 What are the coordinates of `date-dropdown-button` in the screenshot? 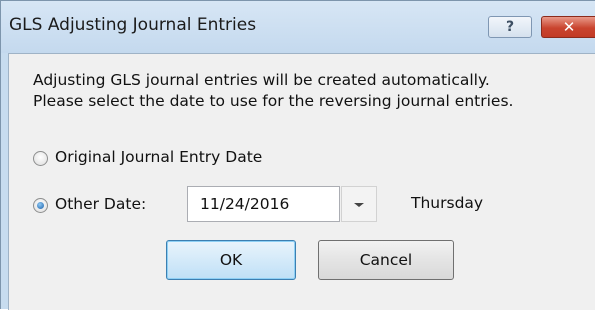 It's located at (359, 204).